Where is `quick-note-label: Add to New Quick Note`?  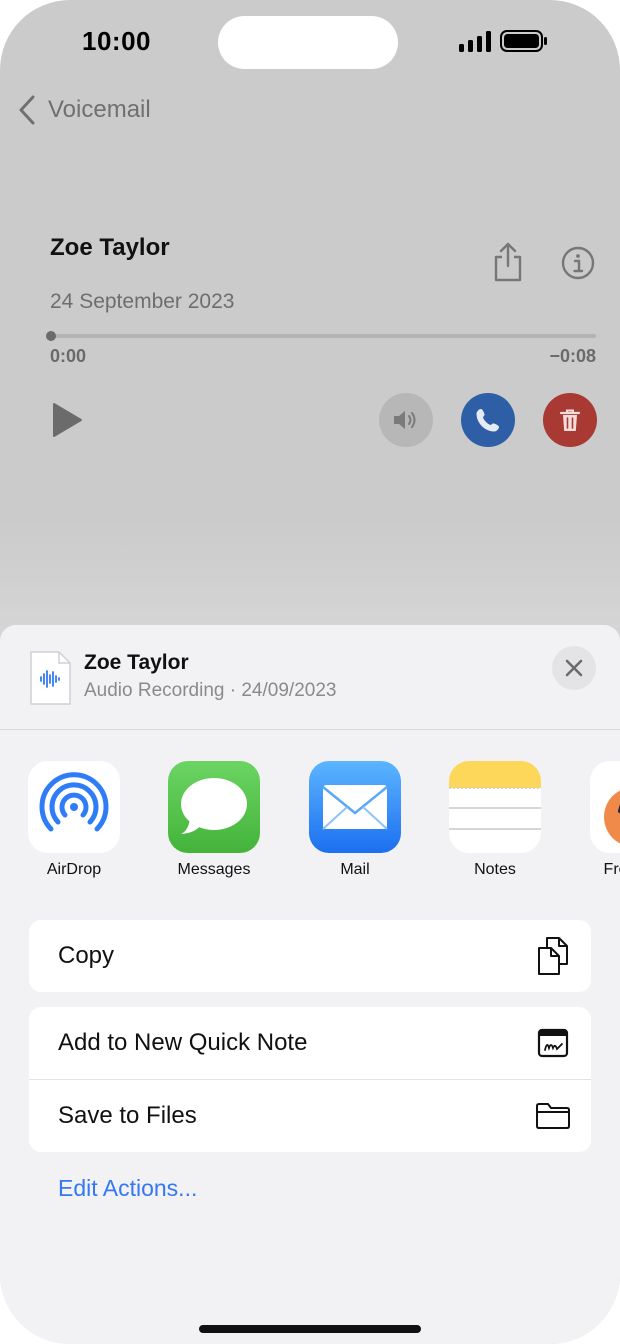 quick-note-label: Add to New Quick Note is located at coordinates (183, 1042).